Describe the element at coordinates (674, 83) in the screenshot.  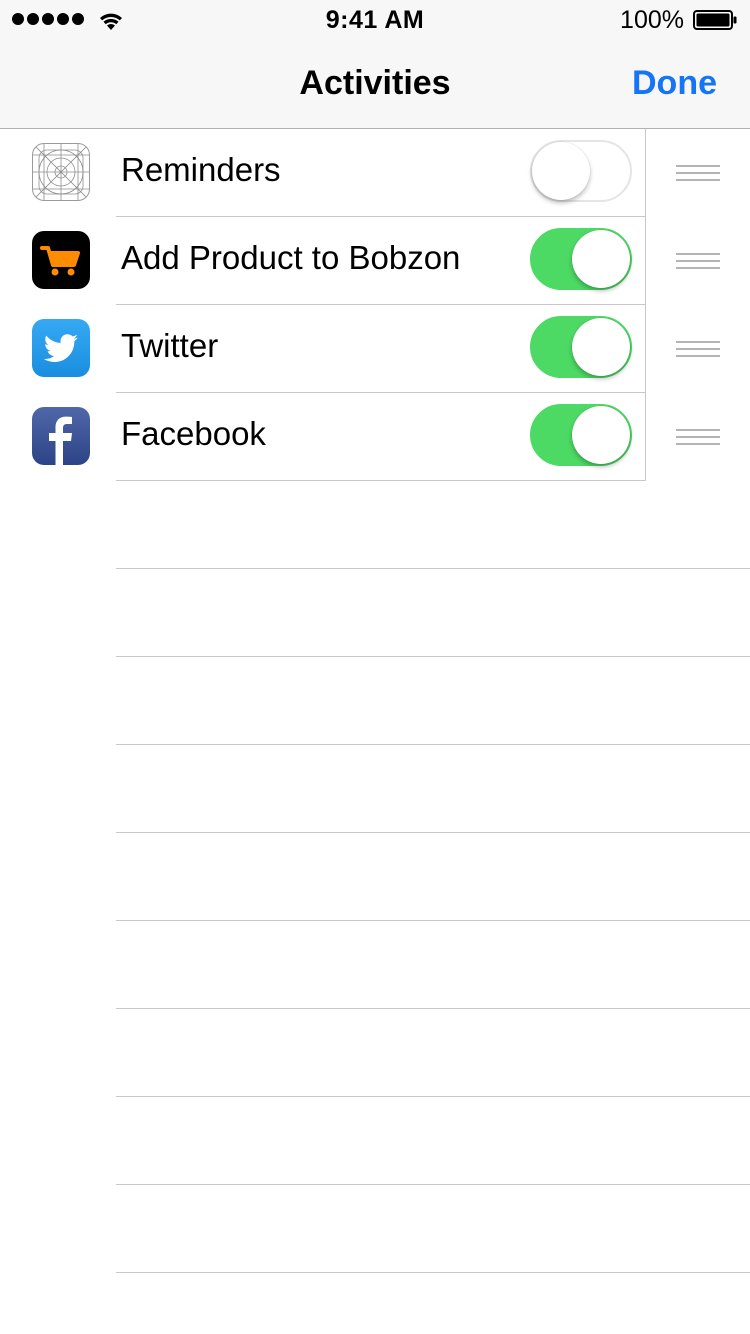
I see `done-button: Done` at that location.